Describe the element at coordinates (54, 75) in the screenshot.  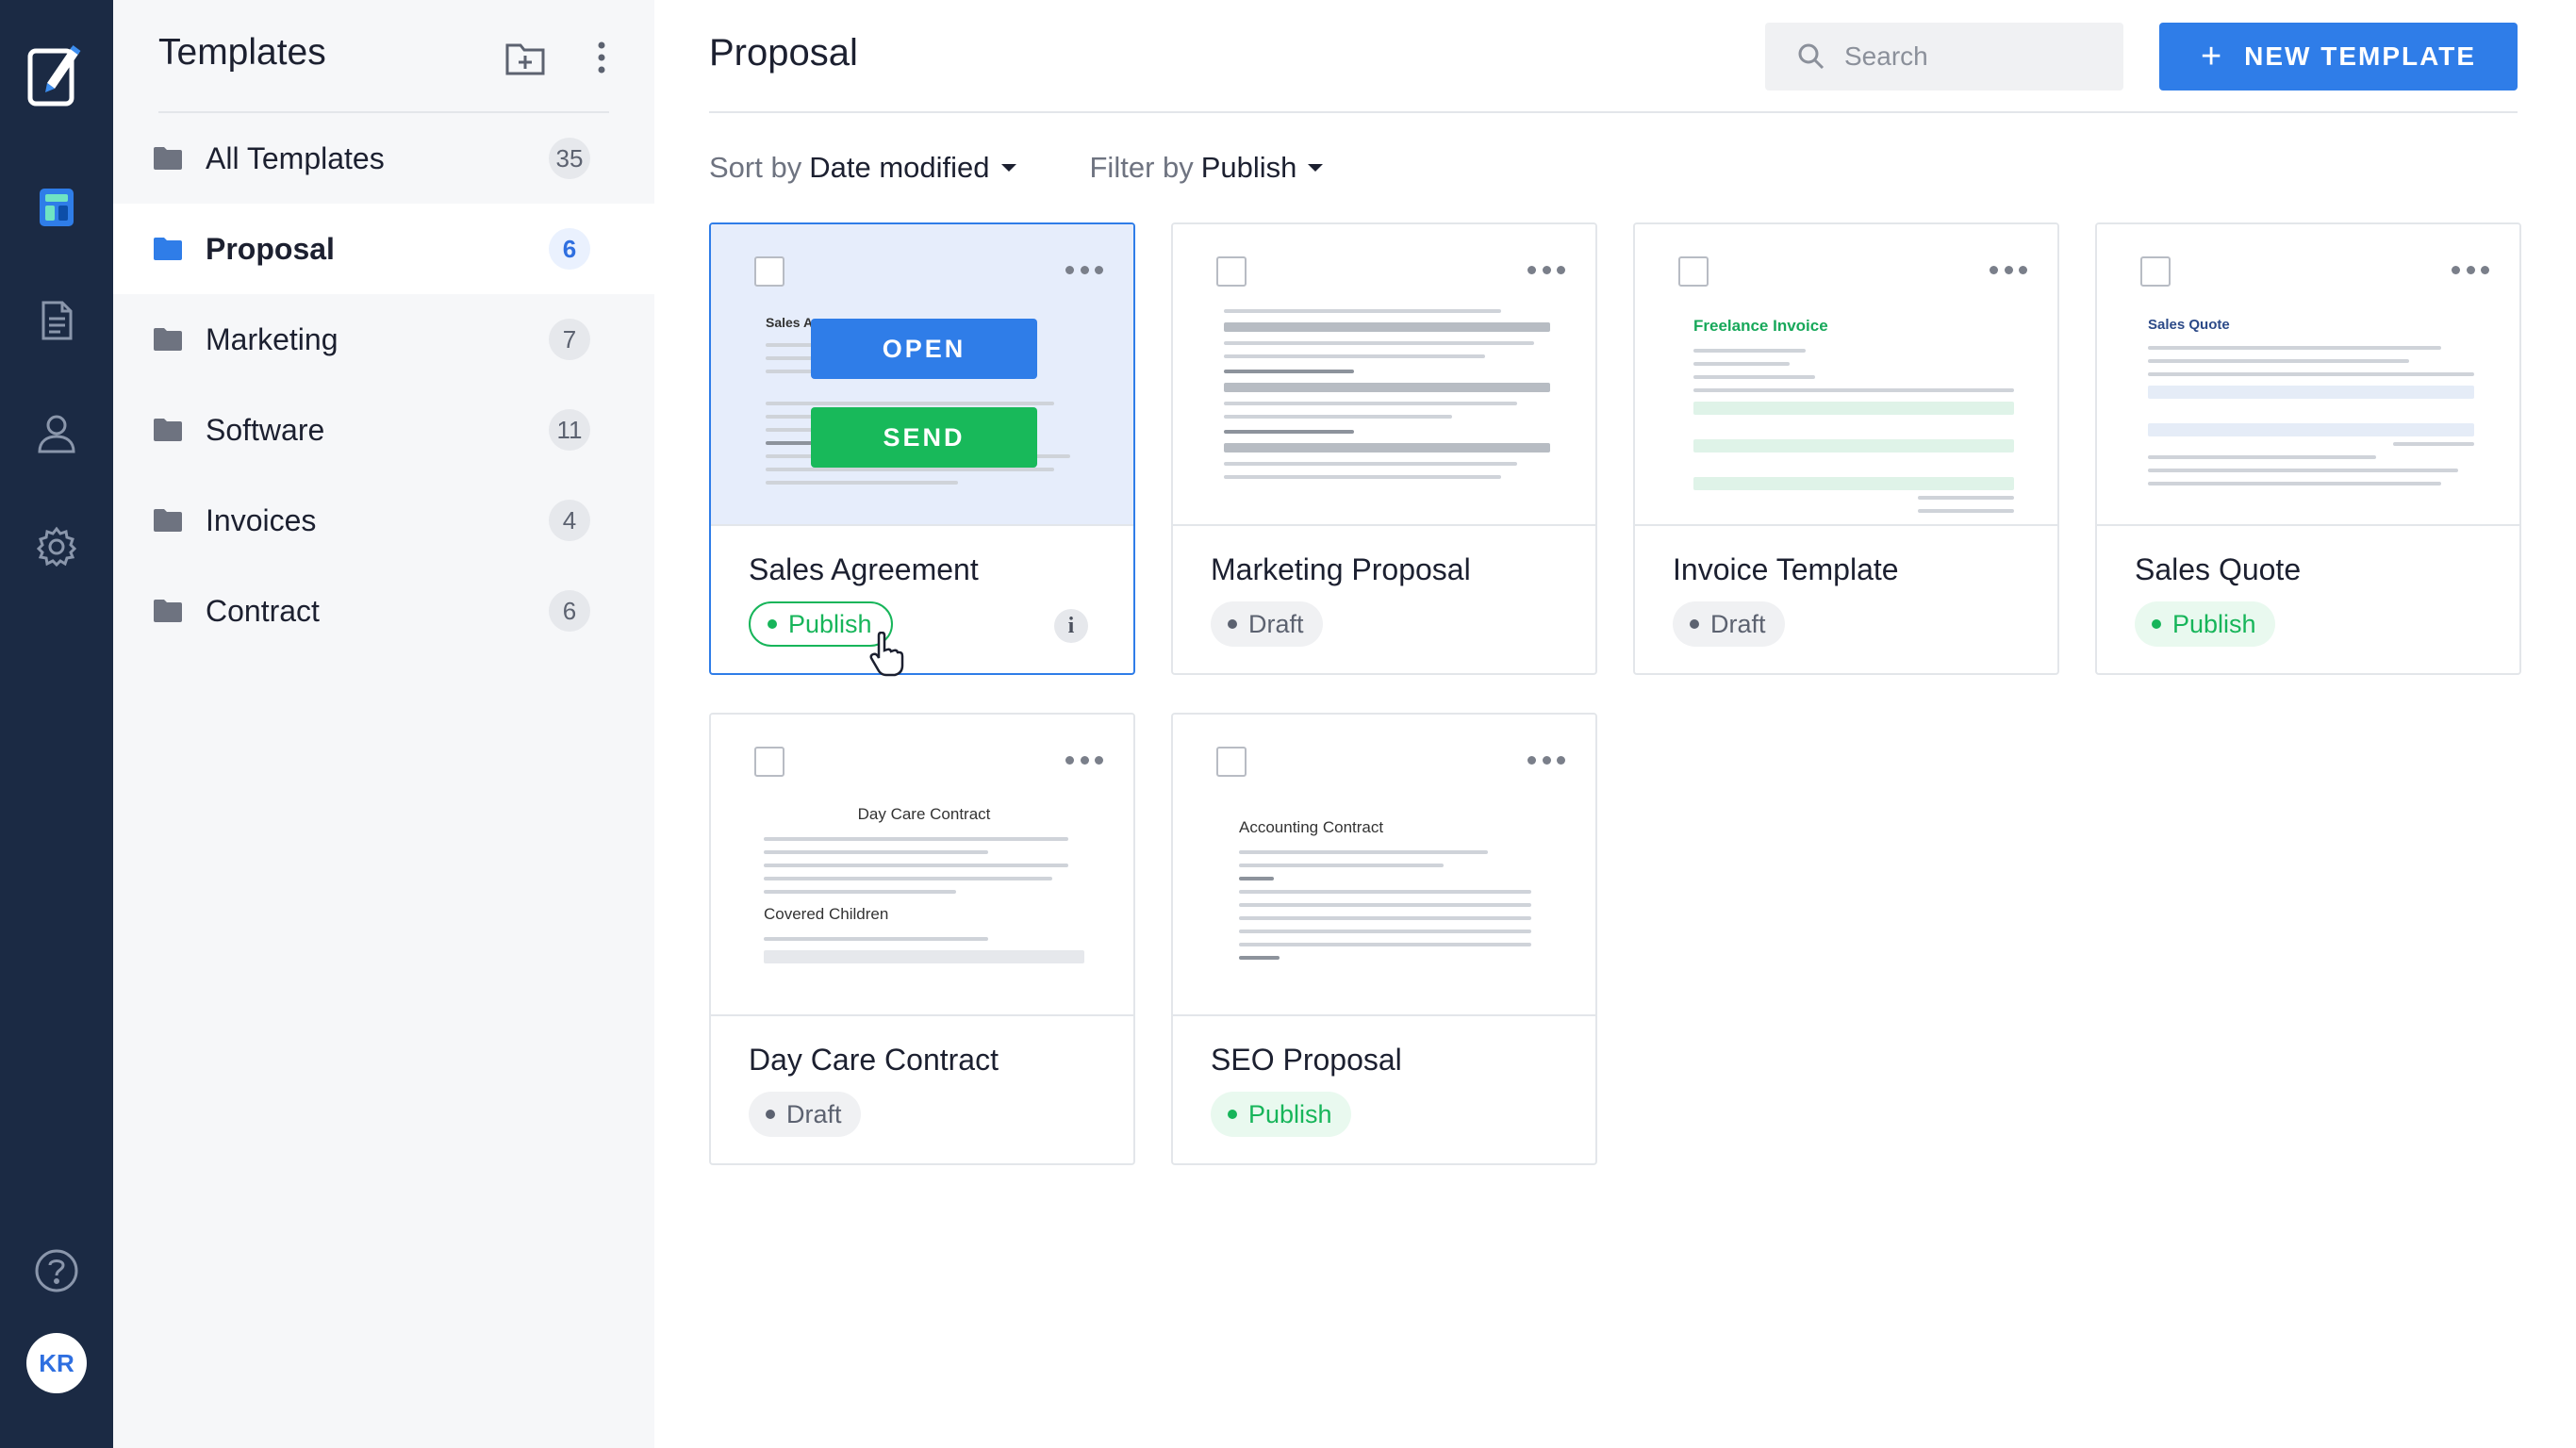
I see `app-logo-icon` at that location.